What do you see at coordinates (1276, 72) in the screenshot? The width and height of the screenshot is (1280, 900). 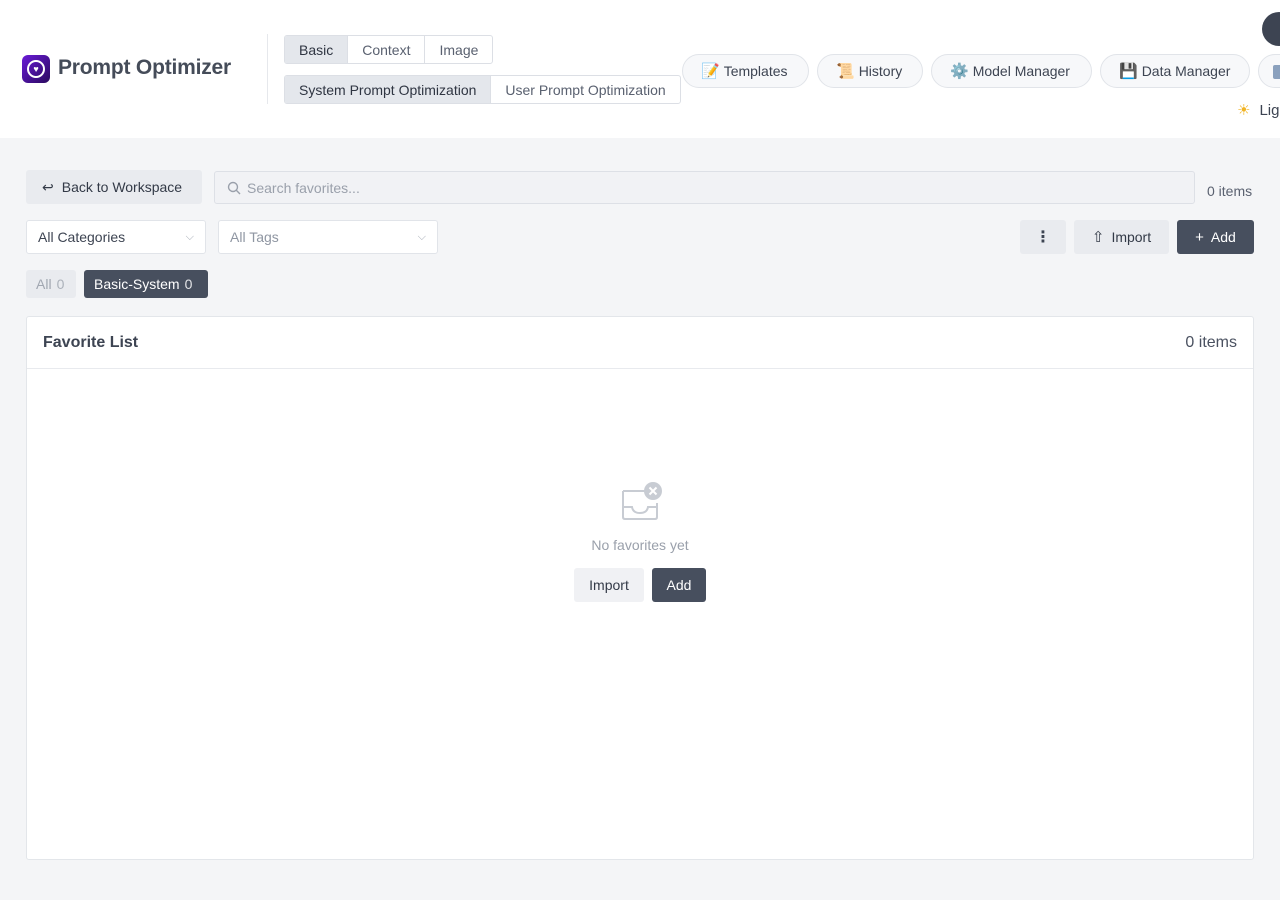 I see `device-icon` at bounding box center [1276, 72].